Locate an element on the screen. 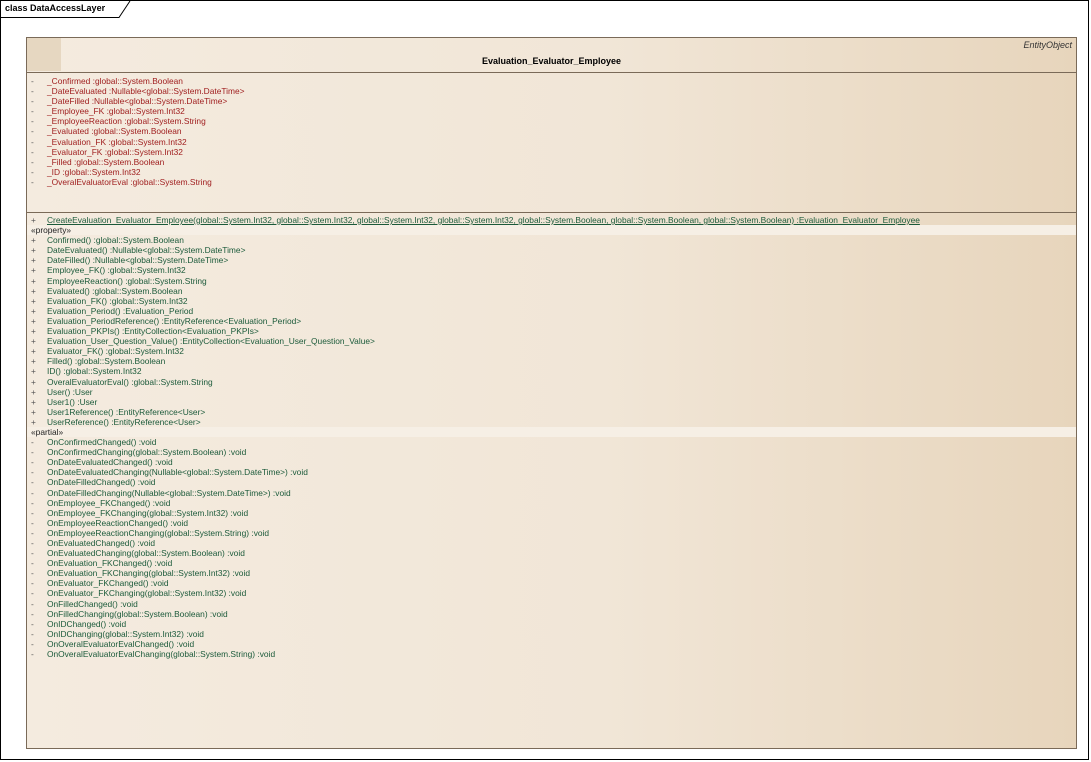  partial-method-row: - OnEvaluatedChanged() :void is located at coordinates (551, 543).